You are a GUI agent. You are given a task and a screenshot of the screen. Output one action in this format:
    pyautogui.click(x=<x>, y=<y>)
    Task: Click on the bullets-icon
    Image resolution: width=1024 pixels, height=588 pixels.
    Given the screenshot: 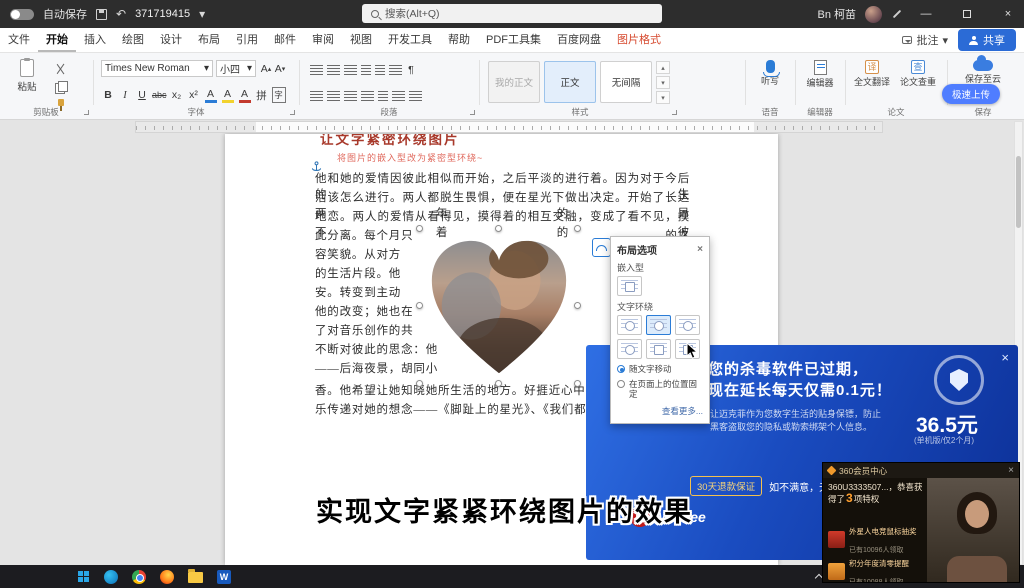 What is the action you would take?
    pyautogui.click(x=316, y=70)
    